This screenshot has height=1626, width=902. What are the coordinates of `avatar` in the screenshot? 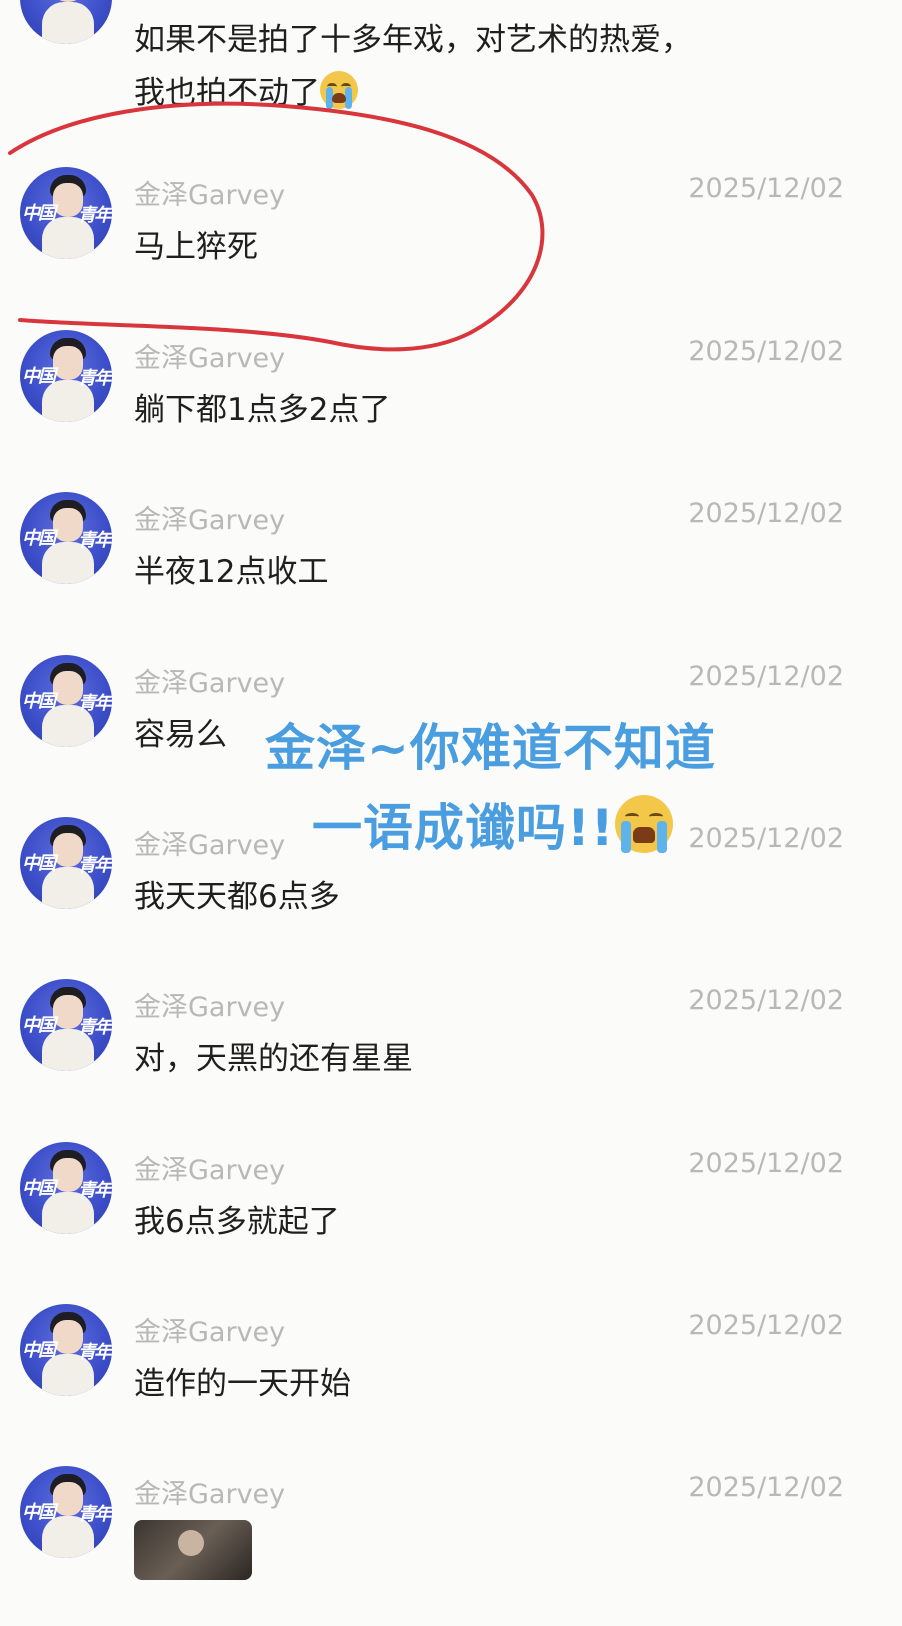 It's located at (66, 22).